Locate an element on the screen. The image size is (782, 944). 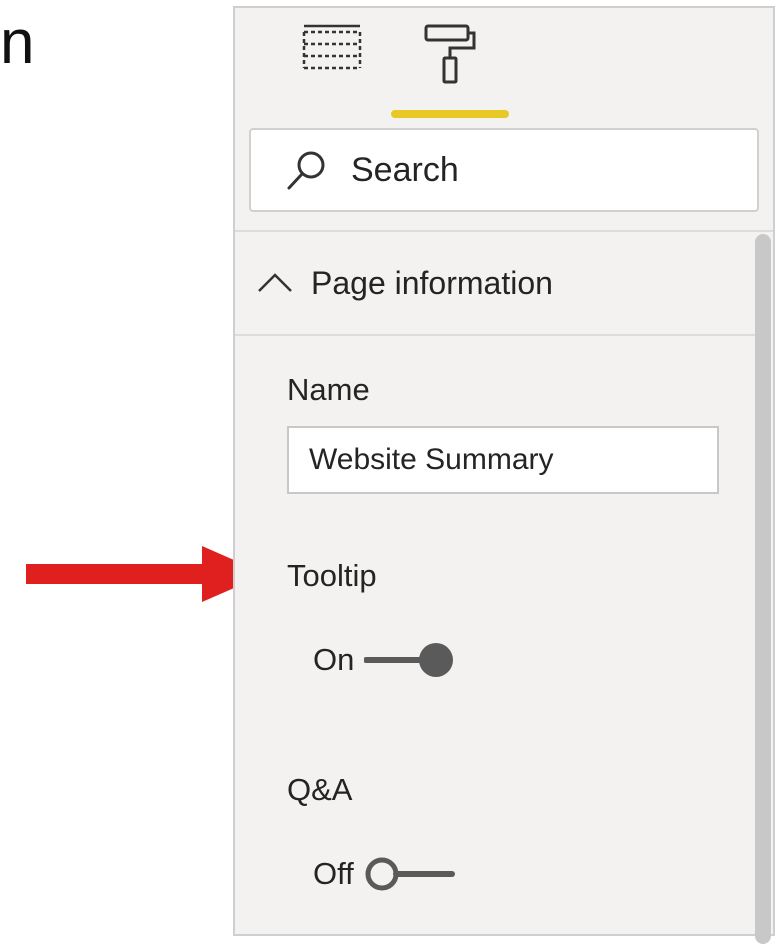
tab-fields is located at coordinates (332, 74).